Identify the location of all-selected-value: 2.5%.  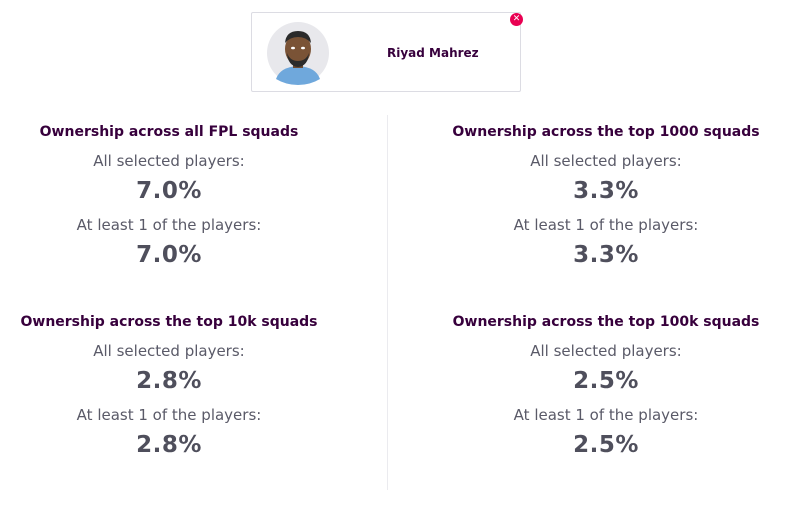
(606, 381).